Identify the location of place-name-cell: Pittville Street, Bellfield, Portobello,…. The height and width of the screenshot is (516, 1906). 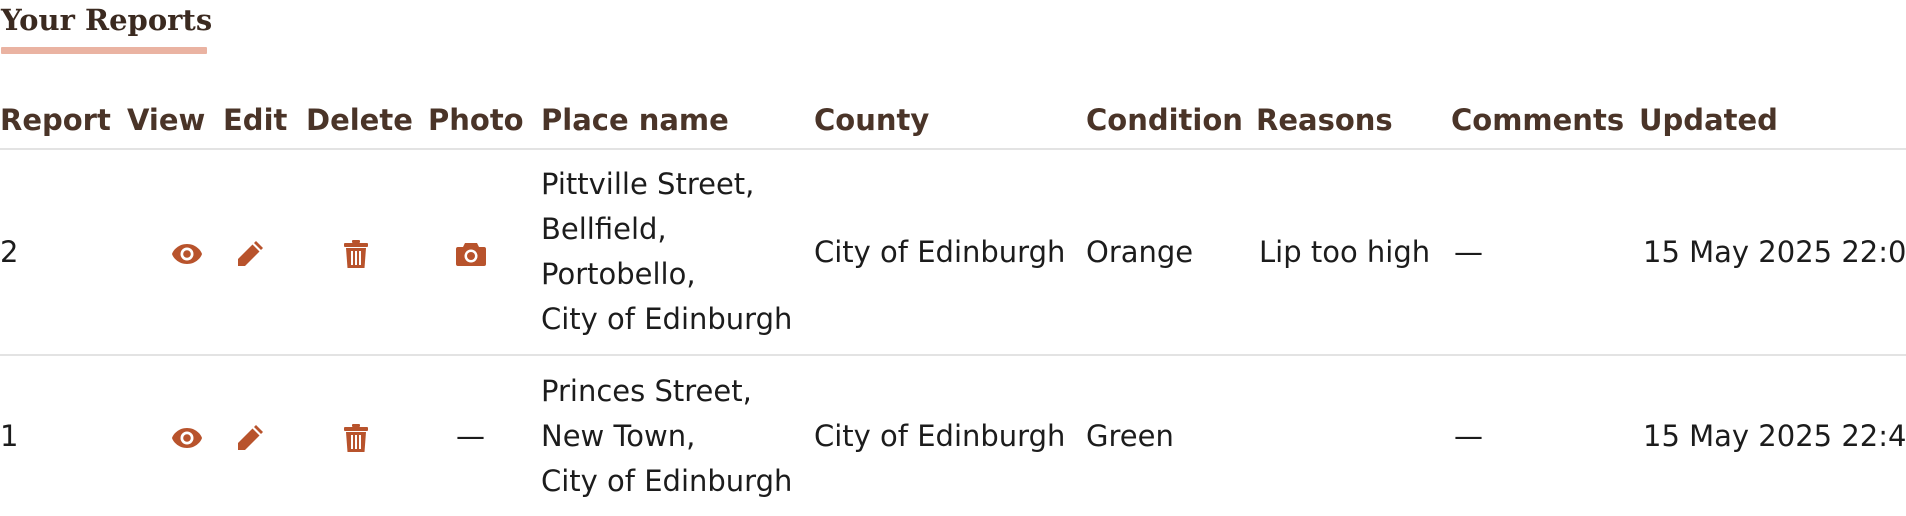
(677, 252).